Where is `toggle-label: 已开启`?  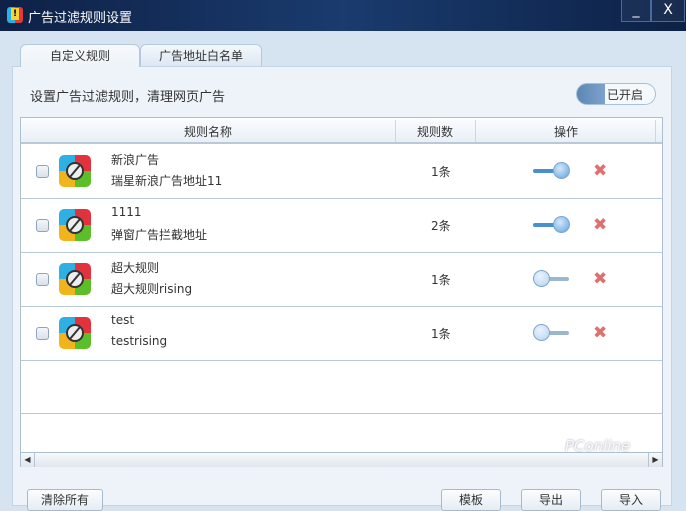 toggle-label: 已开启 is located at coordinates (625, 95).